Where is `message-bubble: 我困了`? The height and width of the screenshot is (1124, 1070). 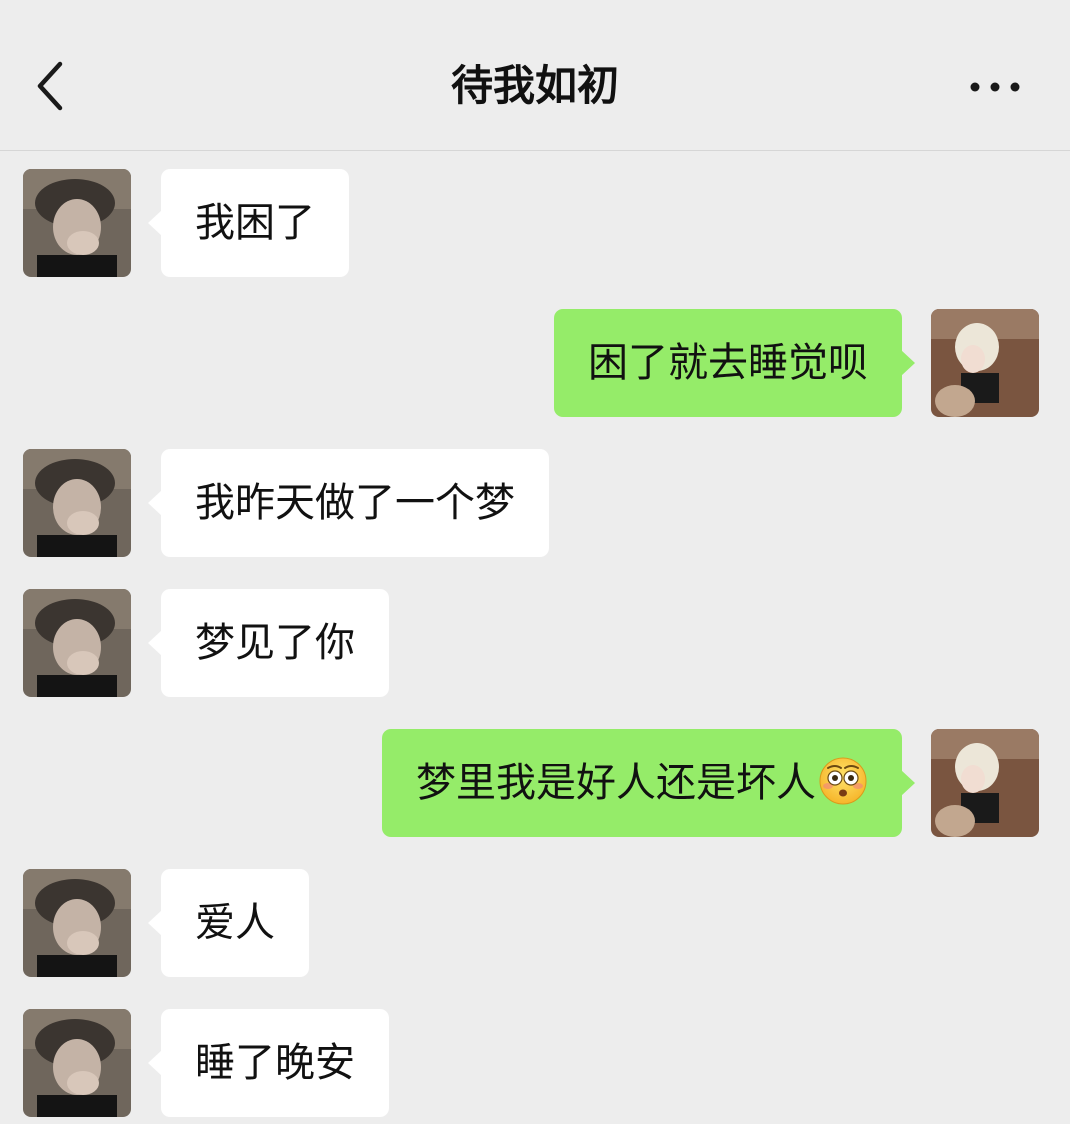 message-bubble: 我困了 is located at coordinates (248, 223).